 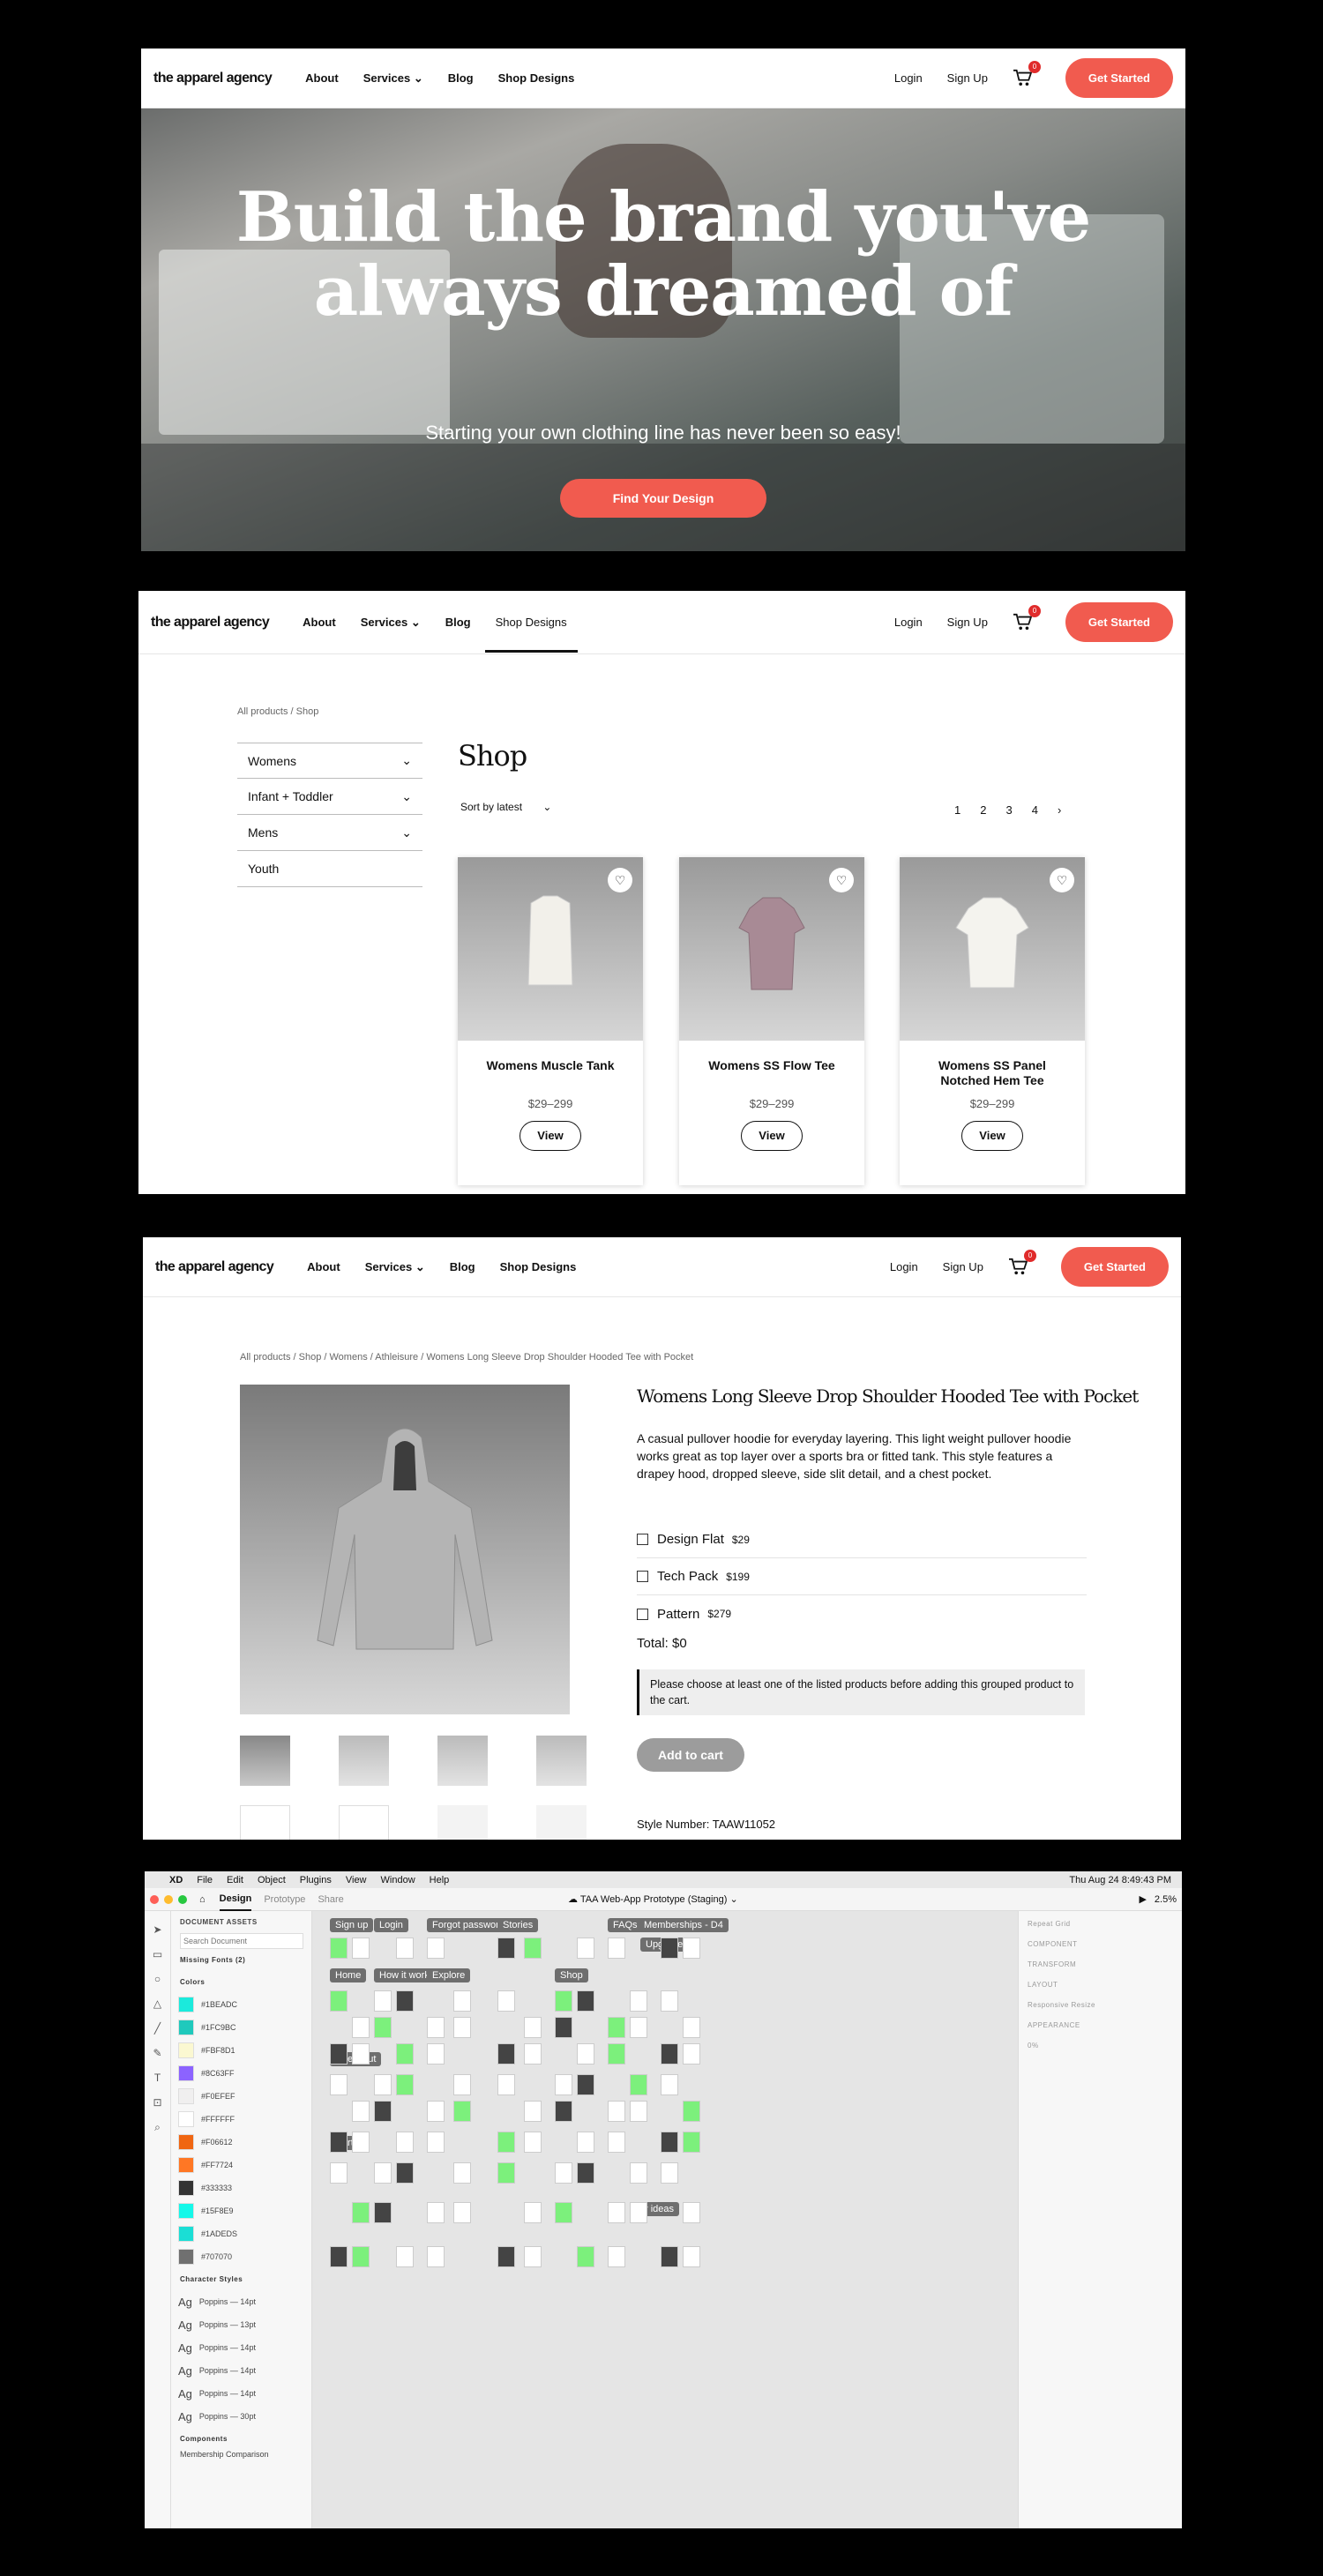 I want to click on tab-share: Share, so click(x=330, y=1899).